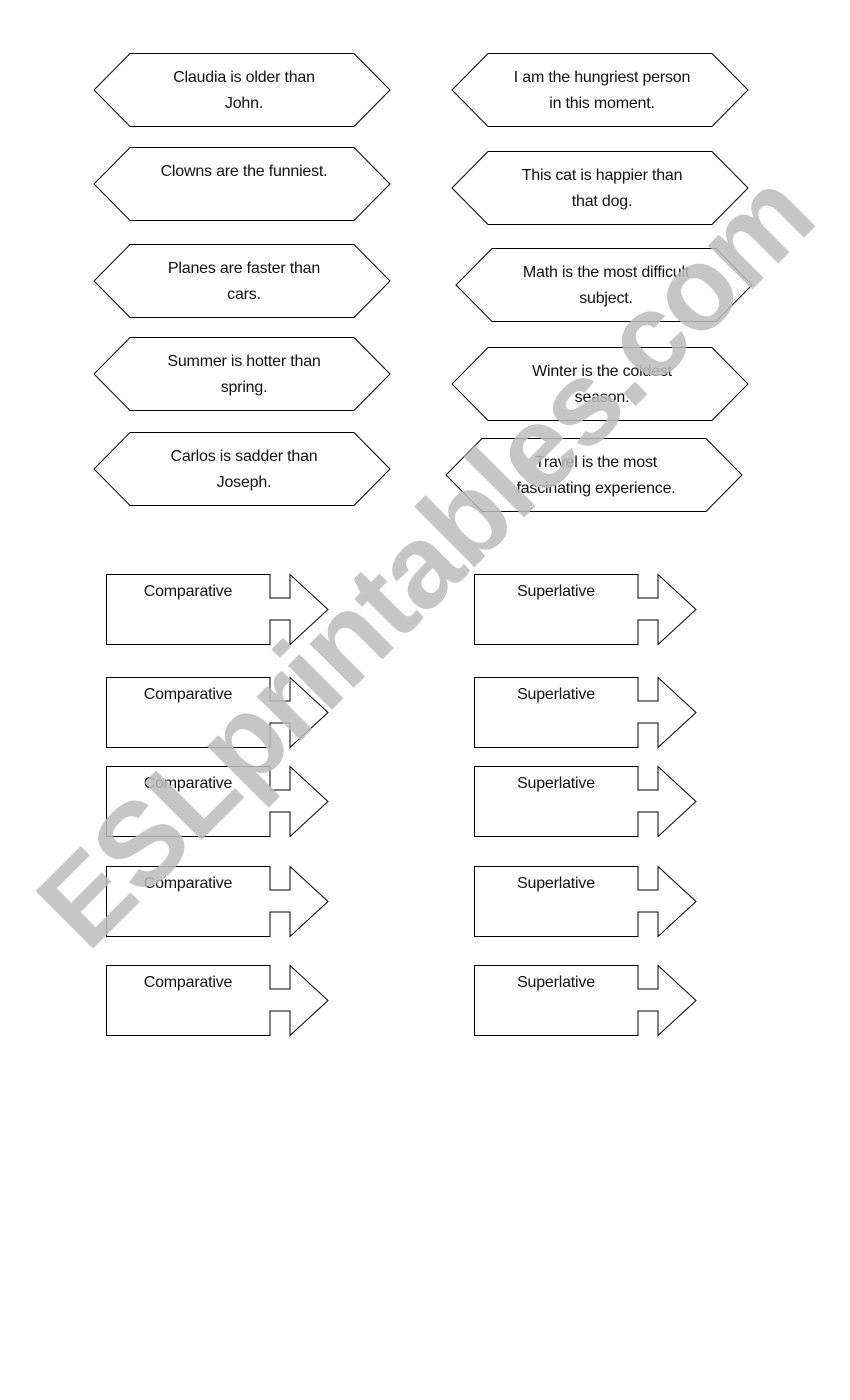 This screenshot has width=850, height=1400. Describe the element at coordinates (585, 712) in the screenshot. I see `superlative-arrow-card-2: Superlative` at that location.